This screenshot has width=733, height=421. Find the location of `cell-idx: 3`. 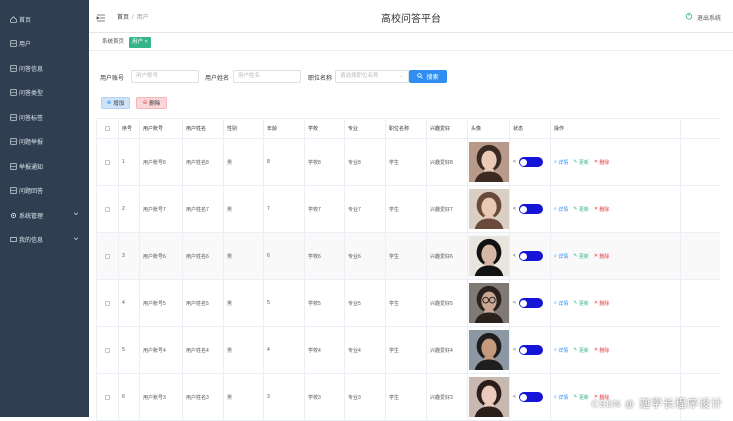

cell-idx: 3 is located at coordinates (129, 256).